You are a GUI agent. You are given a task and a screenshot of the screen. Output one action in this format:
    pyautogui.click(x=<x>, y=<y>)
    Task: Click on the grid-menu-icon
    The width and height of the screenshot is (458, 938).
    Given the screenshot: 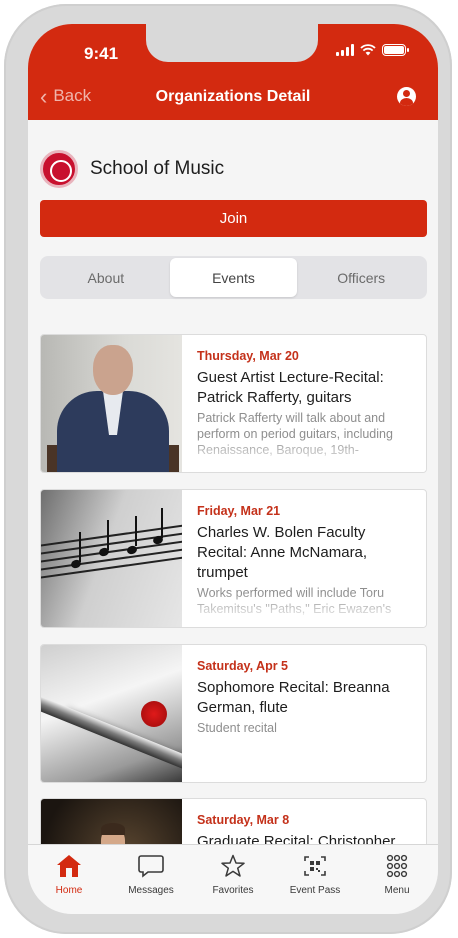 What is the action you would take?
    pyautogui.click(x=397, y=866)
    